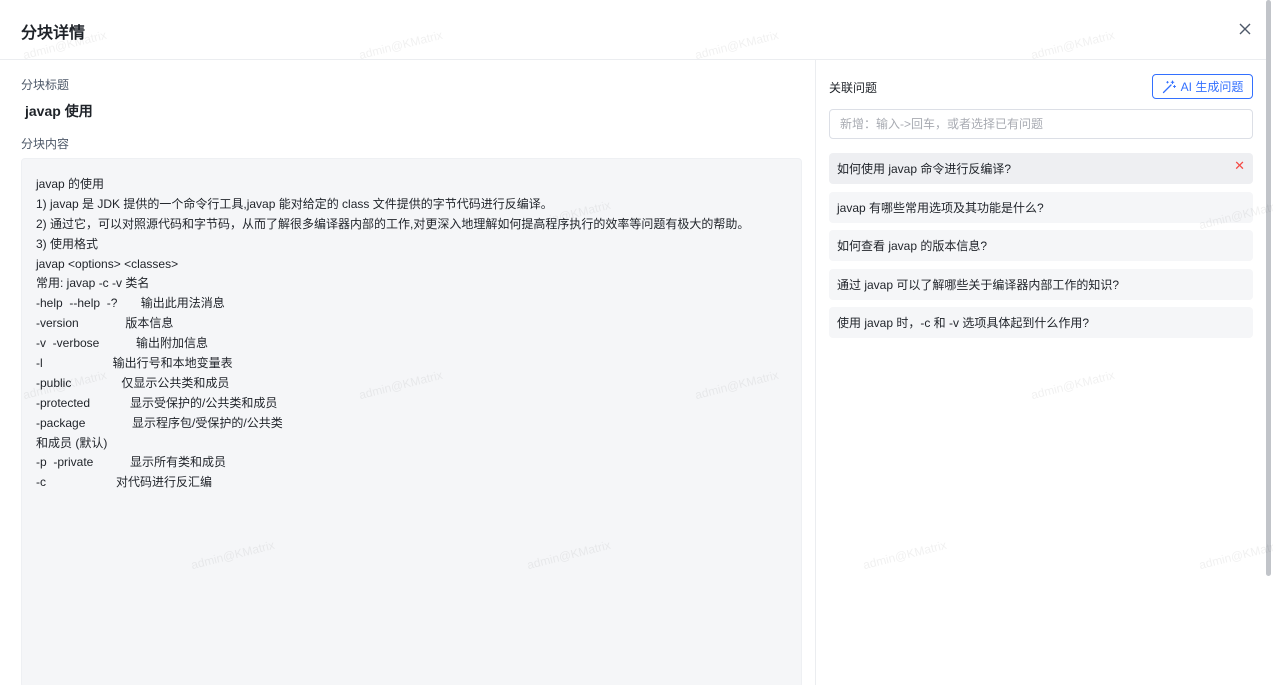 The image size is (1273, 685). I want to click on magic-wand-icon, so click(1169, 86).